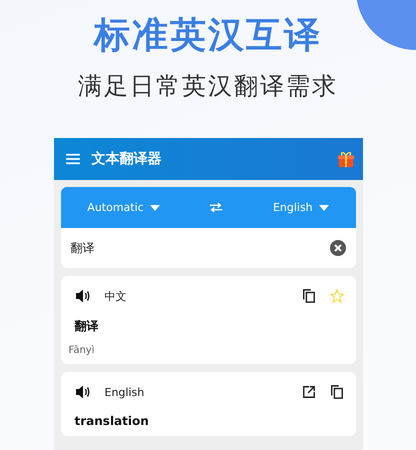 The image size is (416, 450). I want to click on input-field: 翻译, so click(200, 248).